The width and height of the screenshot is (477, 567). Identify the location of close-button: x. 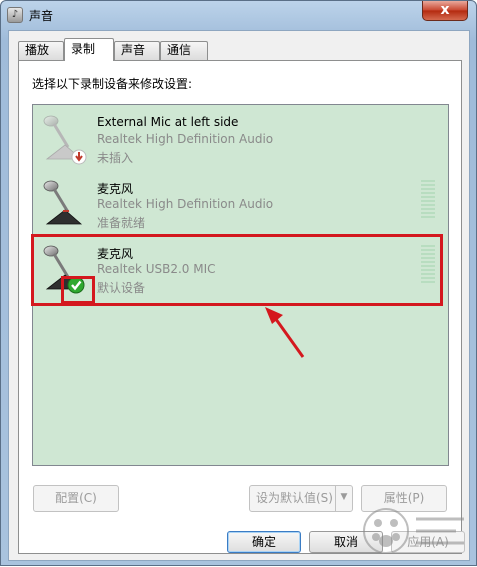
(445, 11).